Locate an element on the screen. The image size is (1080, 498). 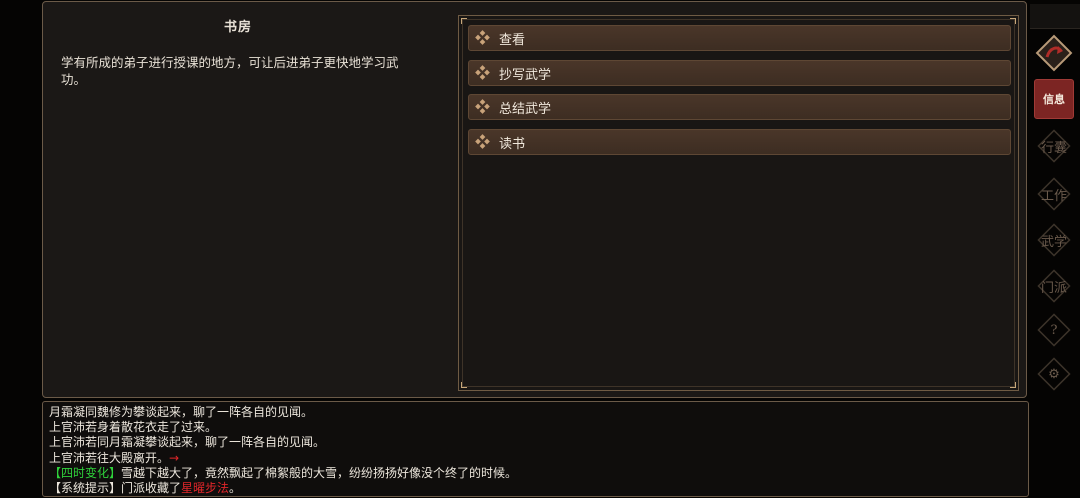
log-line: 【四时变化】雪越下越大了，竟然飘起了棉絮般的大雪，纷纷扬扬好像没个终了的时候。 is located at coordinates (538, 473).